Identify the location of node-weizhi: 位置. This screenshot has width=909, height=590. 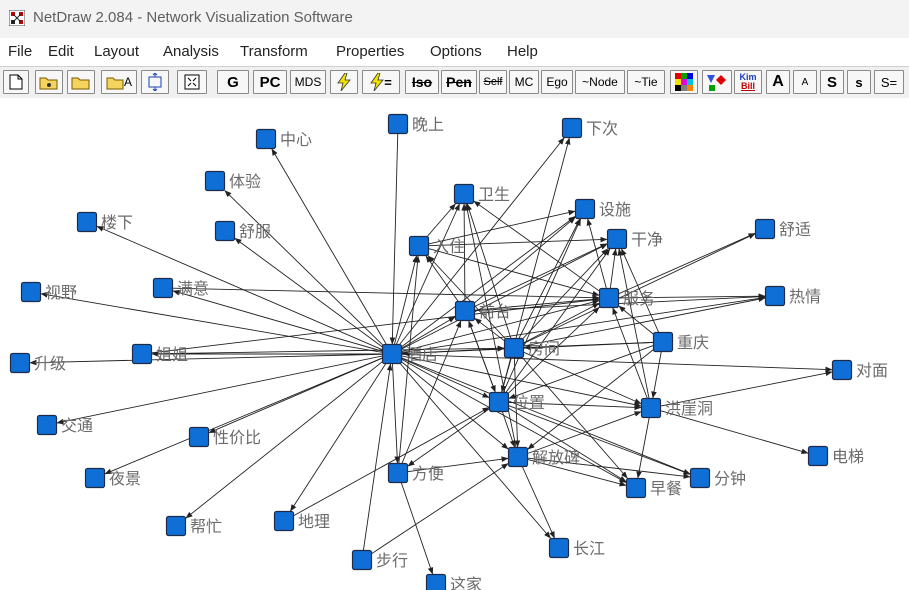
(517, 402).